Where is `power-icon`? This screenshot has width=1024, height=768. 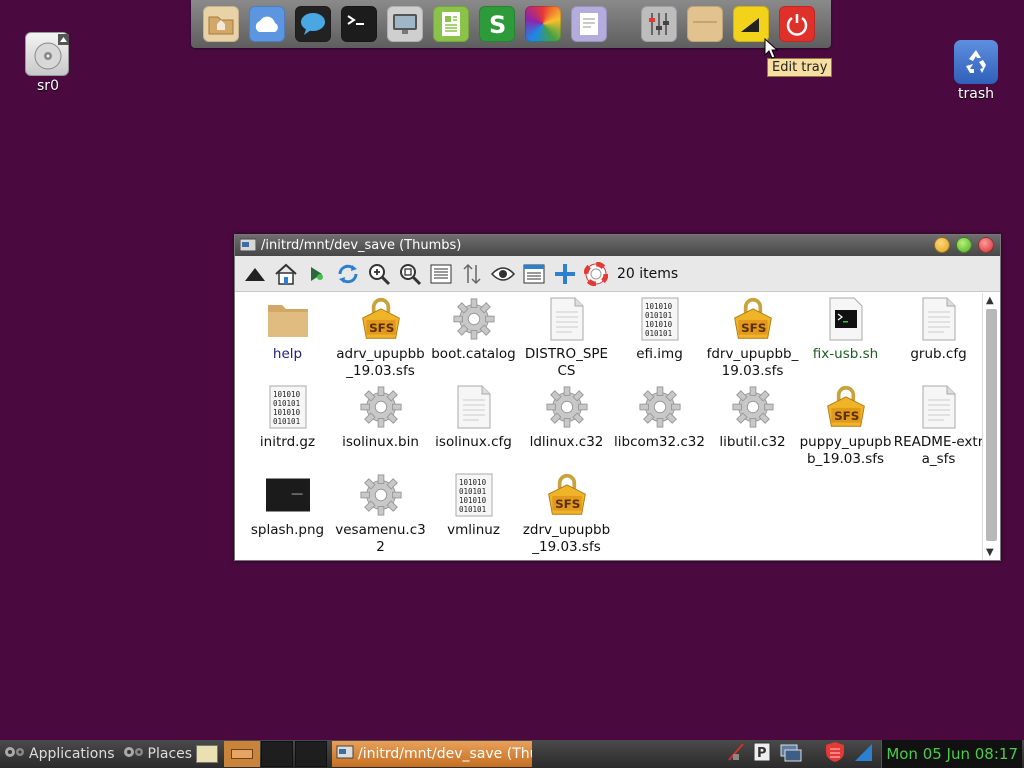
power-icon is located at coordinates (797, 24).